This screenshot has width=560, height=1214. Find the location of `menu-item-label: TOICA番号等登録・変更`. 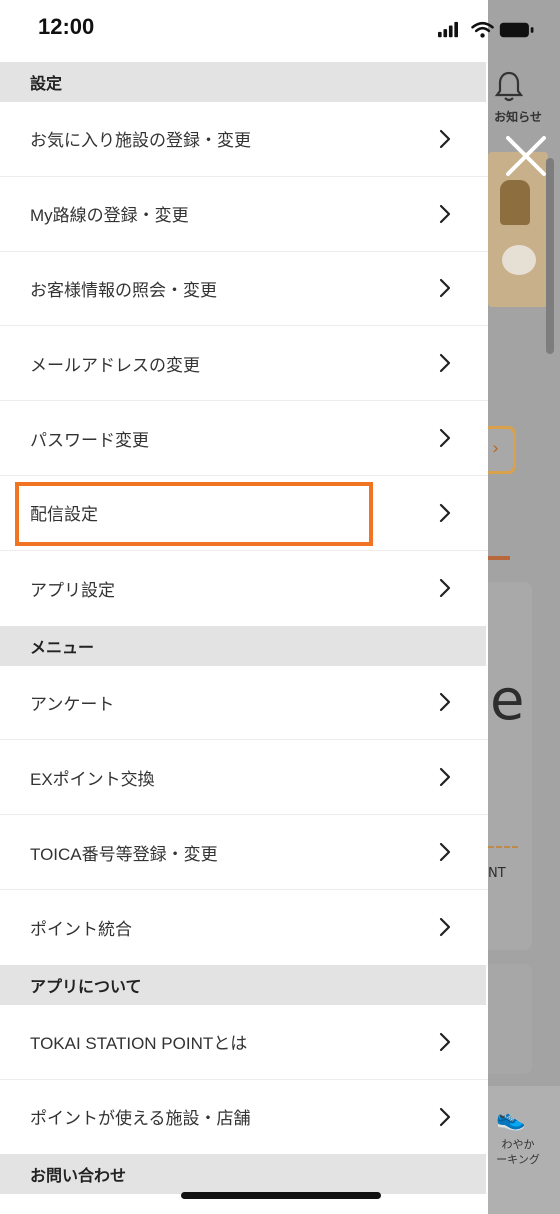

menu-item-label: TOICA番号等登録・変更 is located at coordinates (124, 854).